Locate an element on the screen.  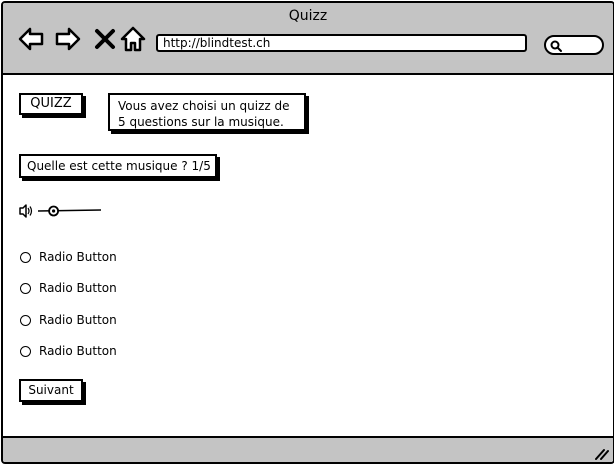
close-x-icon is located at coordinates (105, 39).